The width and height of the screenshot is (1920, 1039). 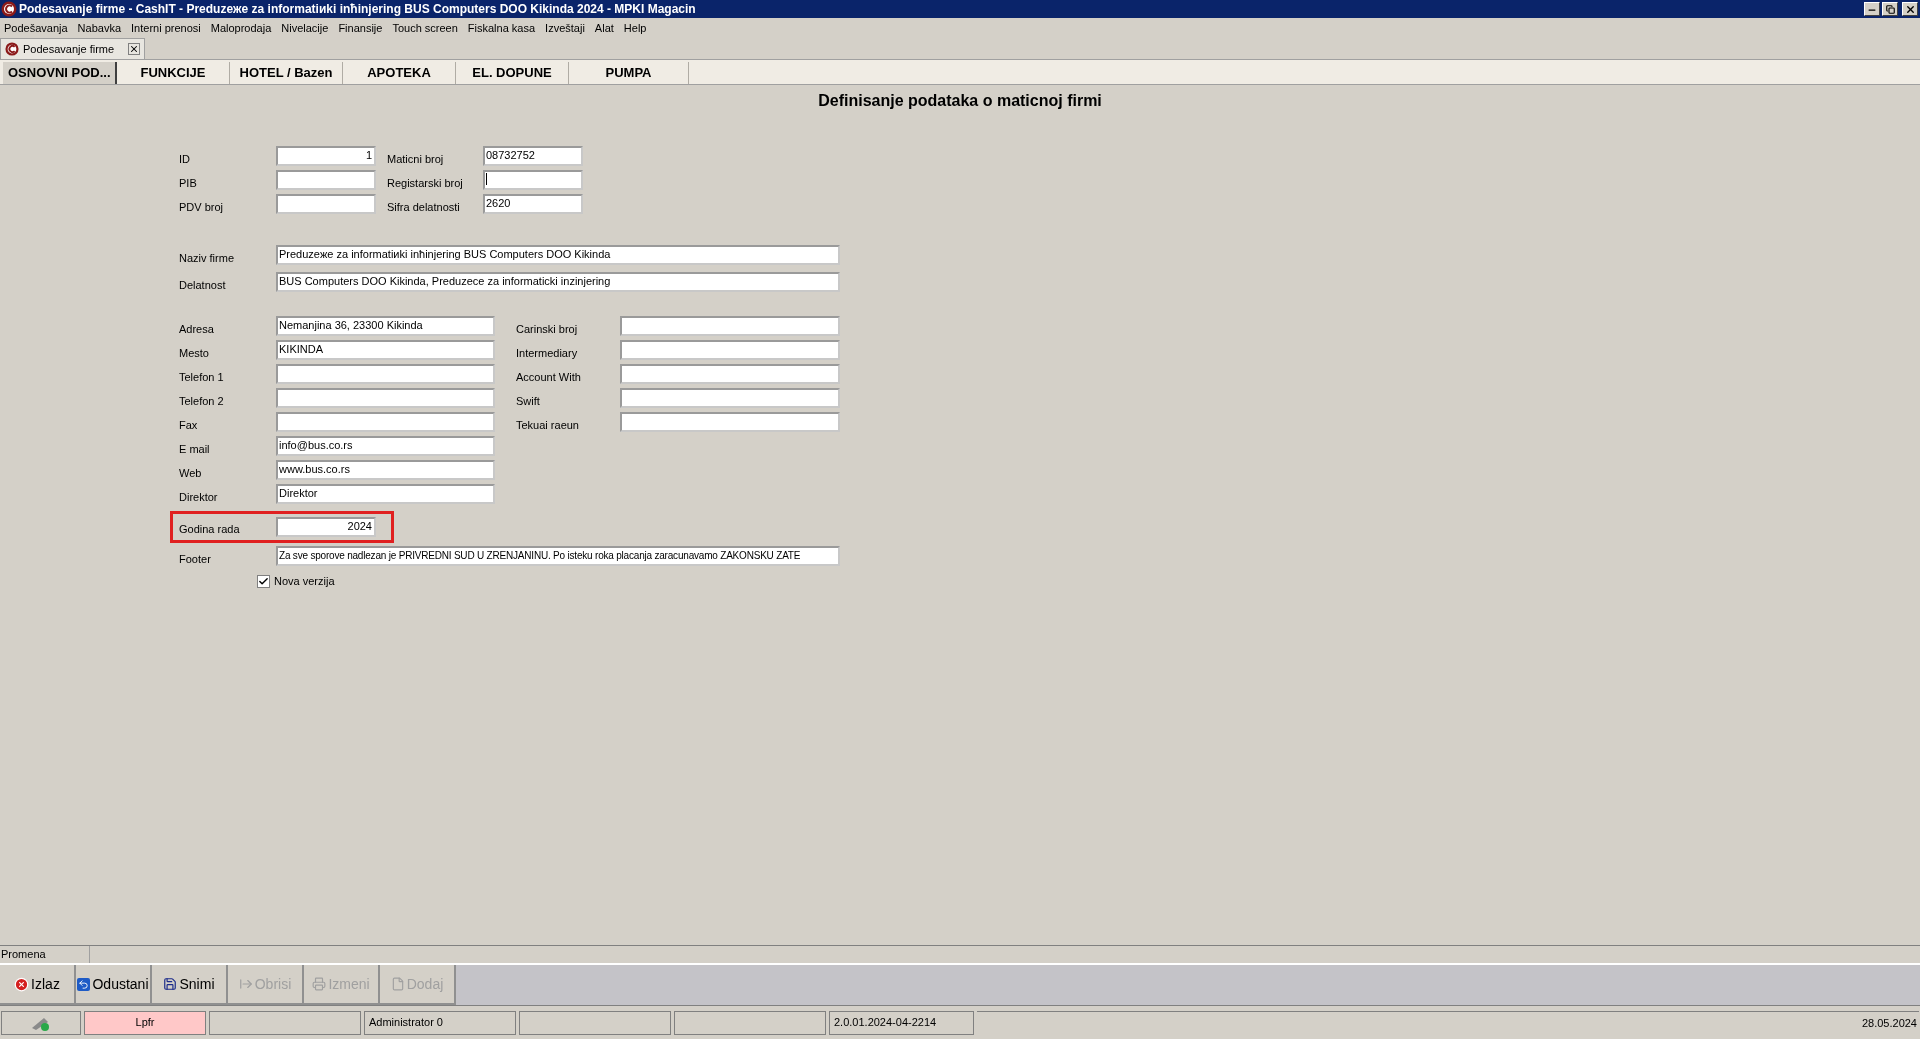 I want to click on restore-button, so click(x=1890, y=9).